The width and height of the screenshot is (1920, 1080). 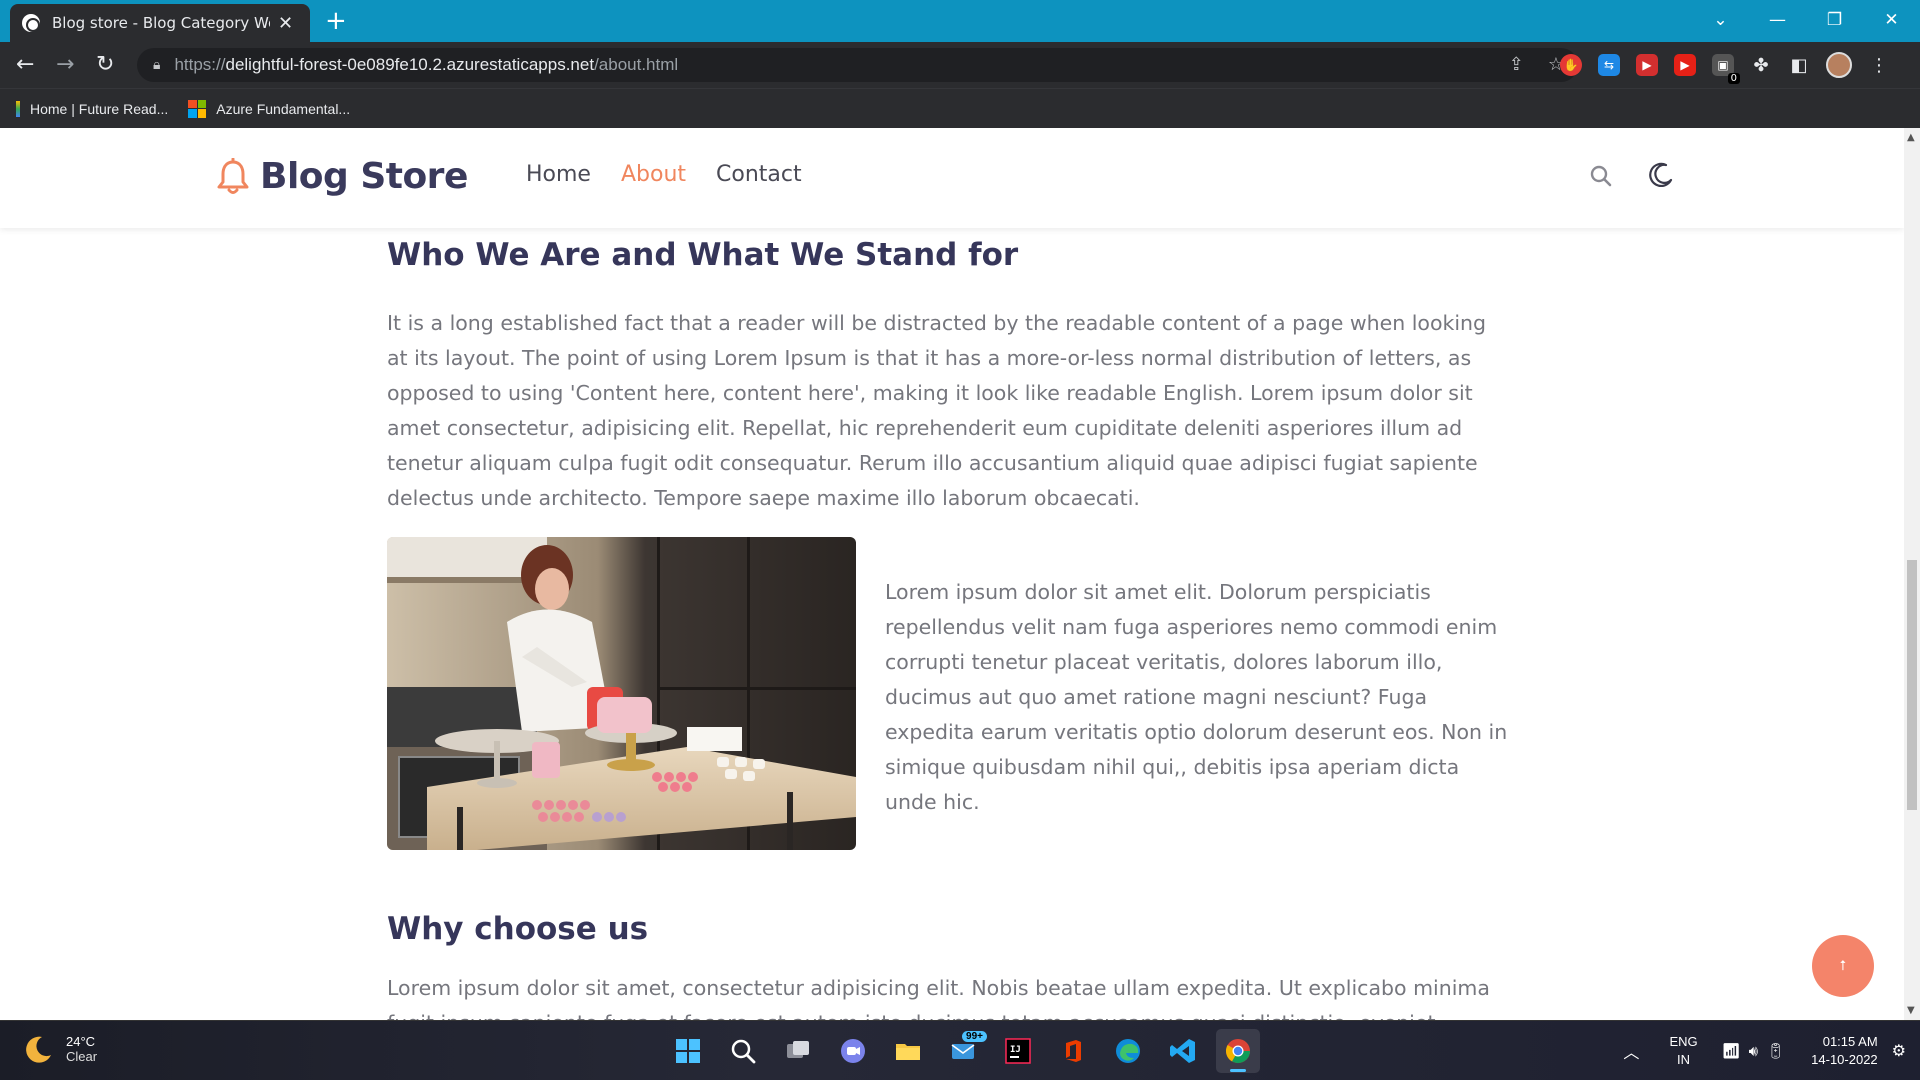 What do you see at coordinates (156, 65) in the screenshot?
I see `lock-icon: 🔒︎` at bounding box center [156, 65].